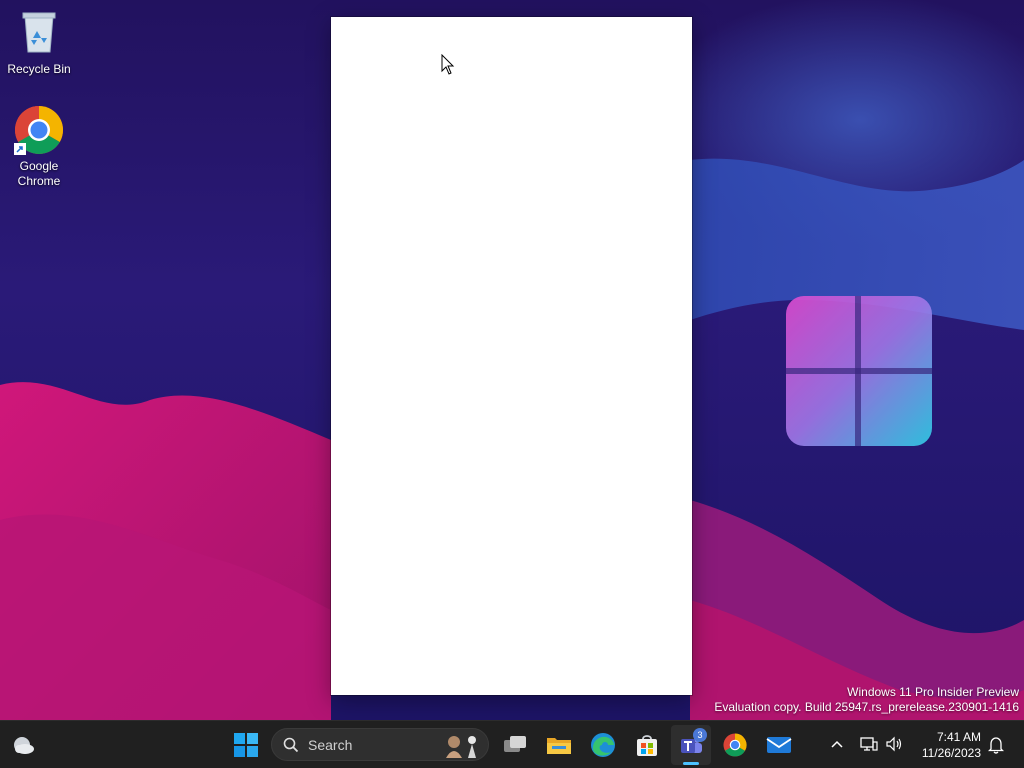 The image size is (1024, 768). Describe the element at coordinates (39, 33) in the screenshot. I see `recycle-bin-icon` at that location.